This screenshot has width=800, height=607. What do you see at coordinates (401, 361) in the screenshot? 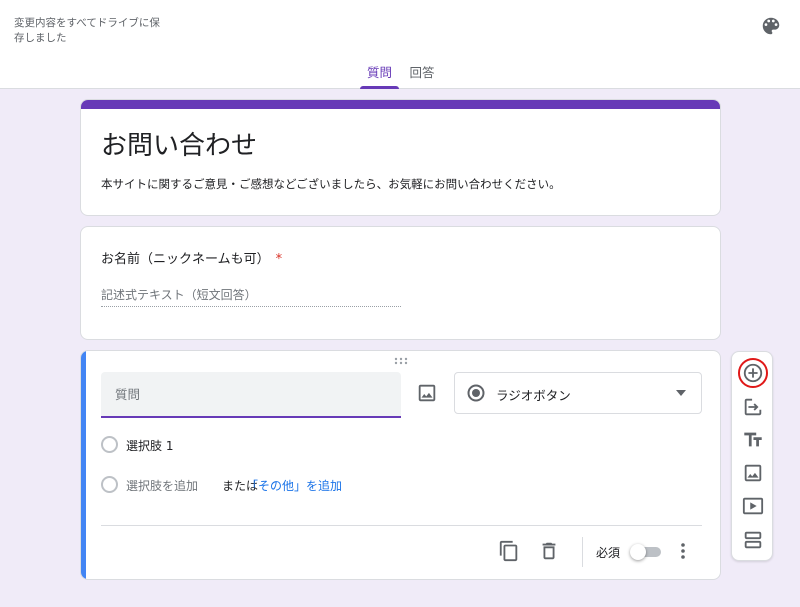
I see `drag-handle-icon` at bounding box center [401, 361].